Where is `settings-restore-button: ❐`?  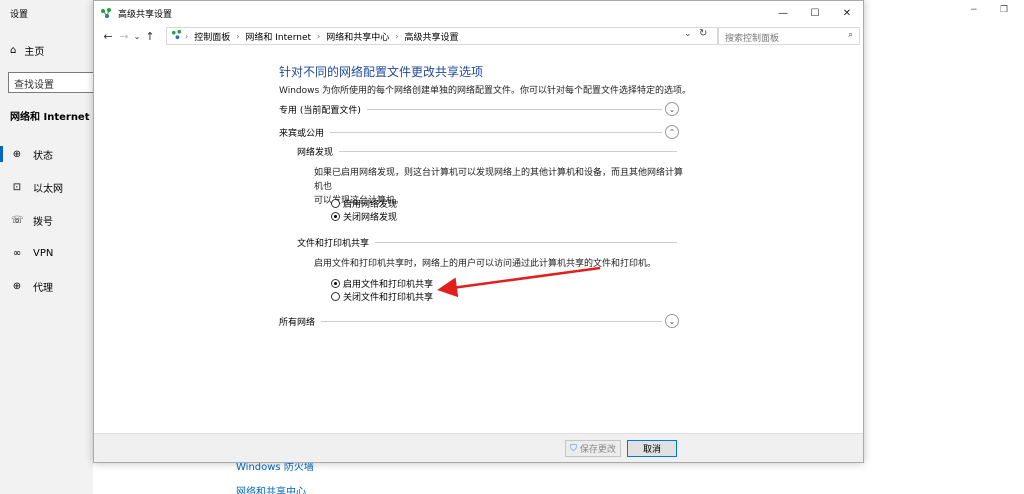 settings-restore-button: ❐ is located at coordinates (1004, 10).